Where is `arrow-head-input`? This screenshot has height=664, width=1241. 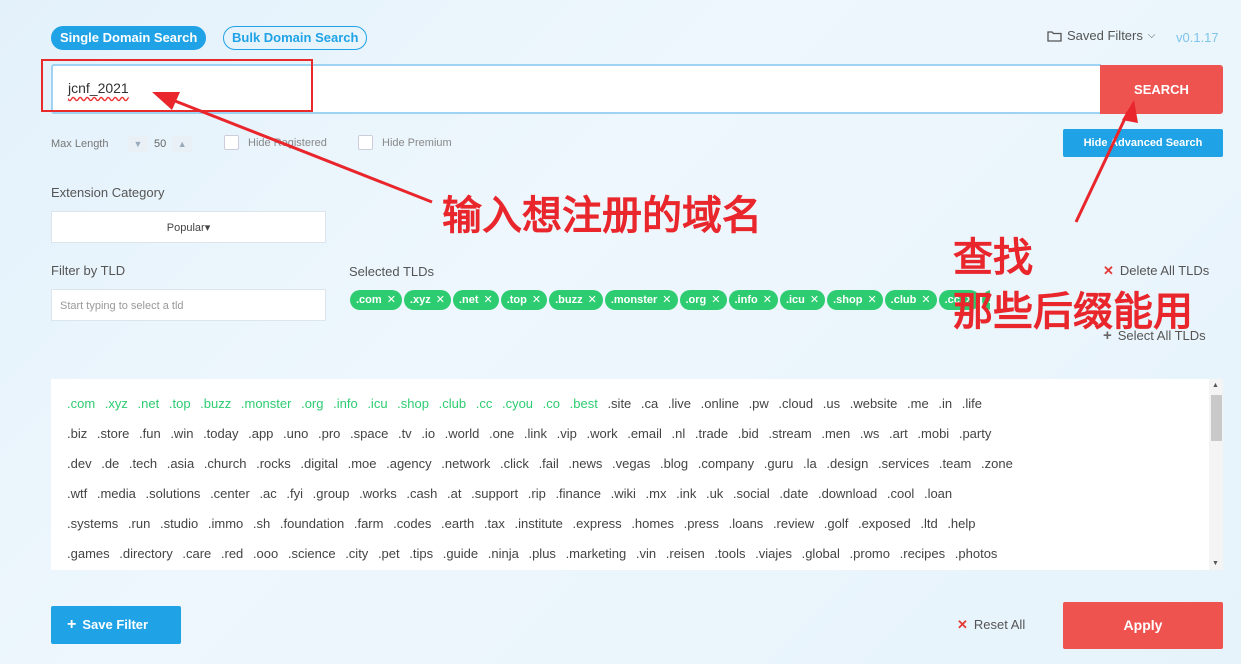
arrow-head-input is located at coordinates (166, 101).